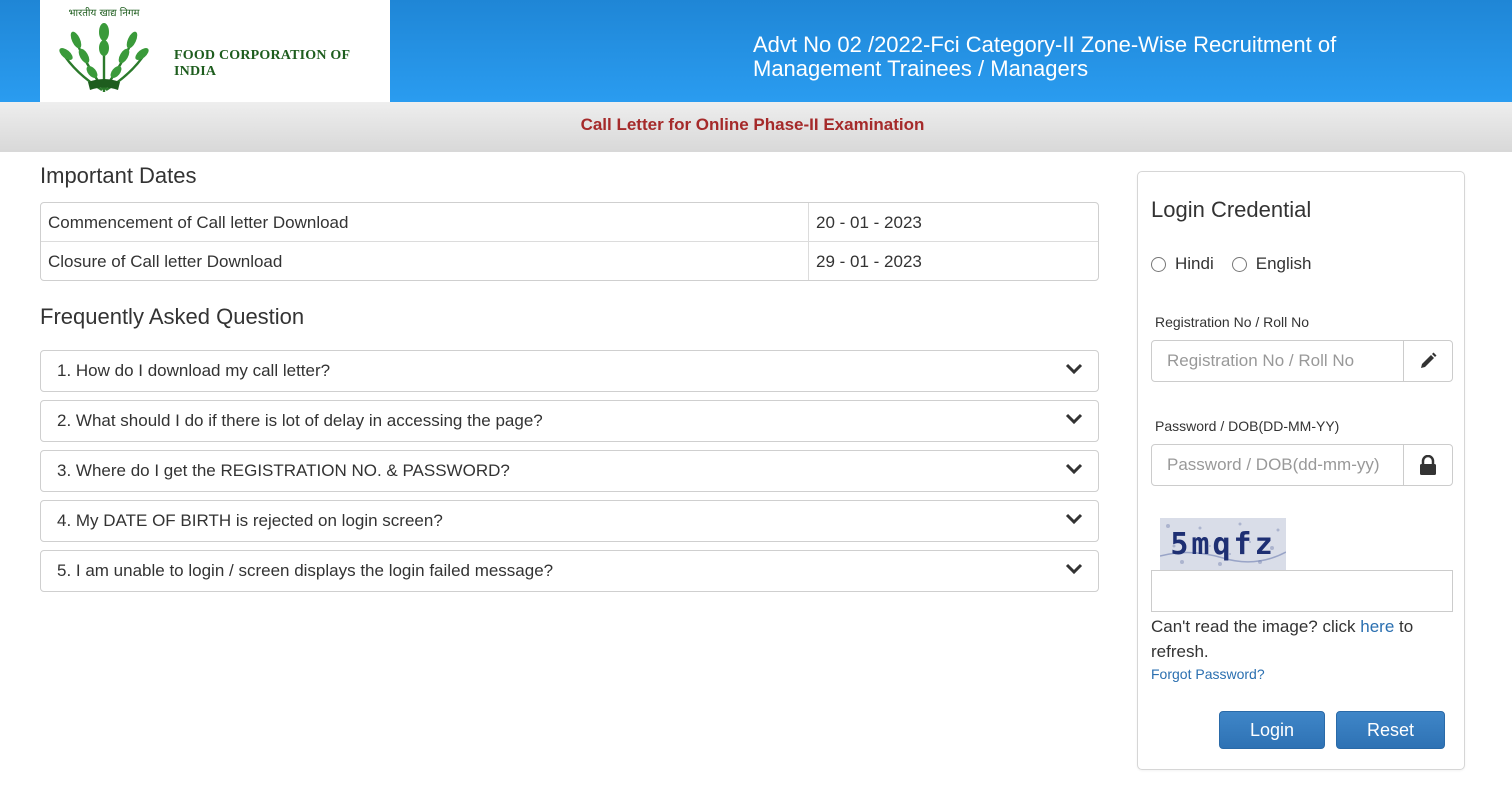 The width and height of the screenshot is (1512, 786). I want to click on refresh-captcha-link: here, so click(1377, 626).